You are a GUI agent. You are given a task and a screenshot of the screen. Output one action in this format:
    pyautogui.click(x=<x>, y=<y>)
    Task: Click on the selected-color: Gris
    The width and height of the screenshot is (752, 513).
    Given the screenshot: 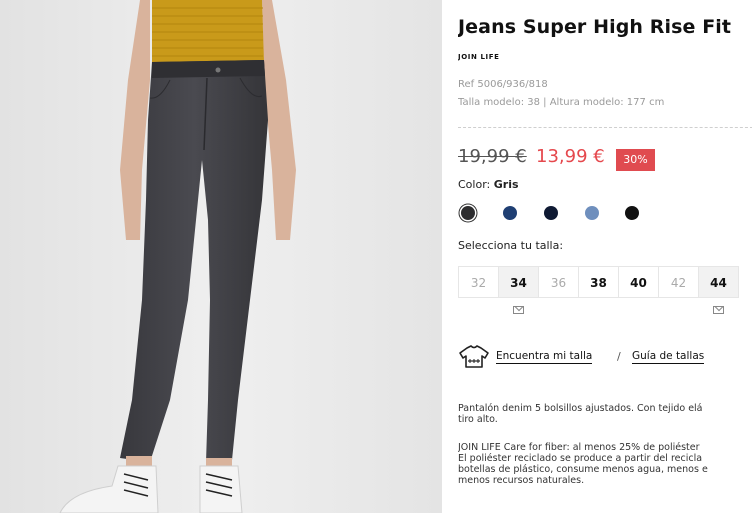 What is the action you would take?
    pyautogui.click(x=506, y=184)
    